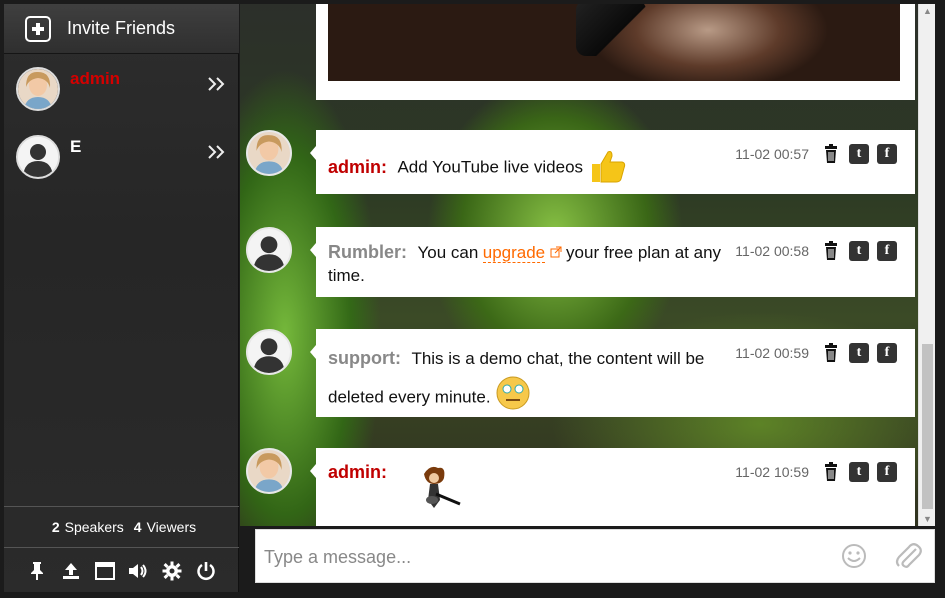  I want to click on chat-scrollbar: ▲ ▼, so click(926, 265).